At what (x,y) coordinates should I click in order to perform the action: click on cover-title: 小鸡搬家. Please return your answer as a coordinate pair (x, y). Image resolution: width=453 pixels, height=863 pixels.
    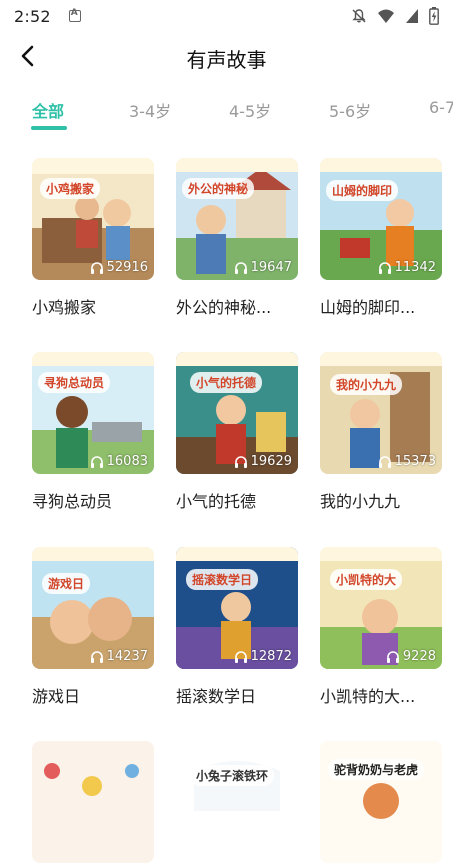
    Looking at the image, I should click on (70, 188).